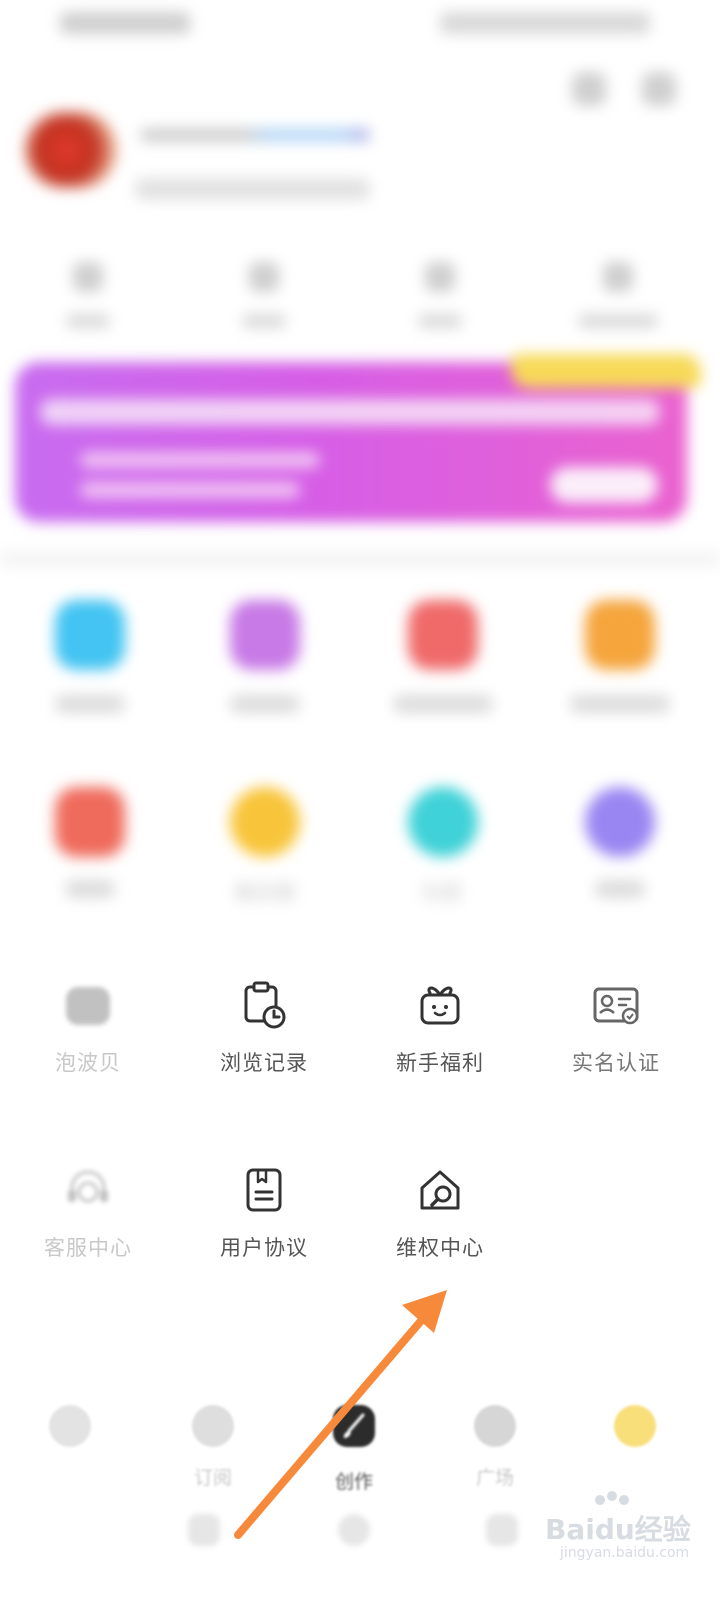 This screenshot has height=1600, width=720. I want to click on annotation-arrow, so click(340, 1414).